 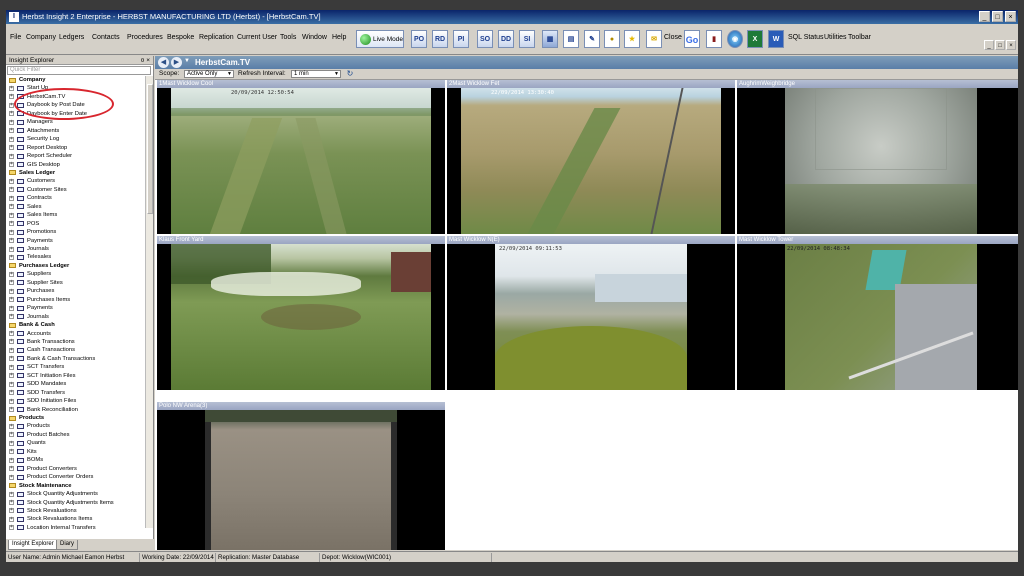 I want to click on tab-diary: Diary, so click(x=67, y=545).